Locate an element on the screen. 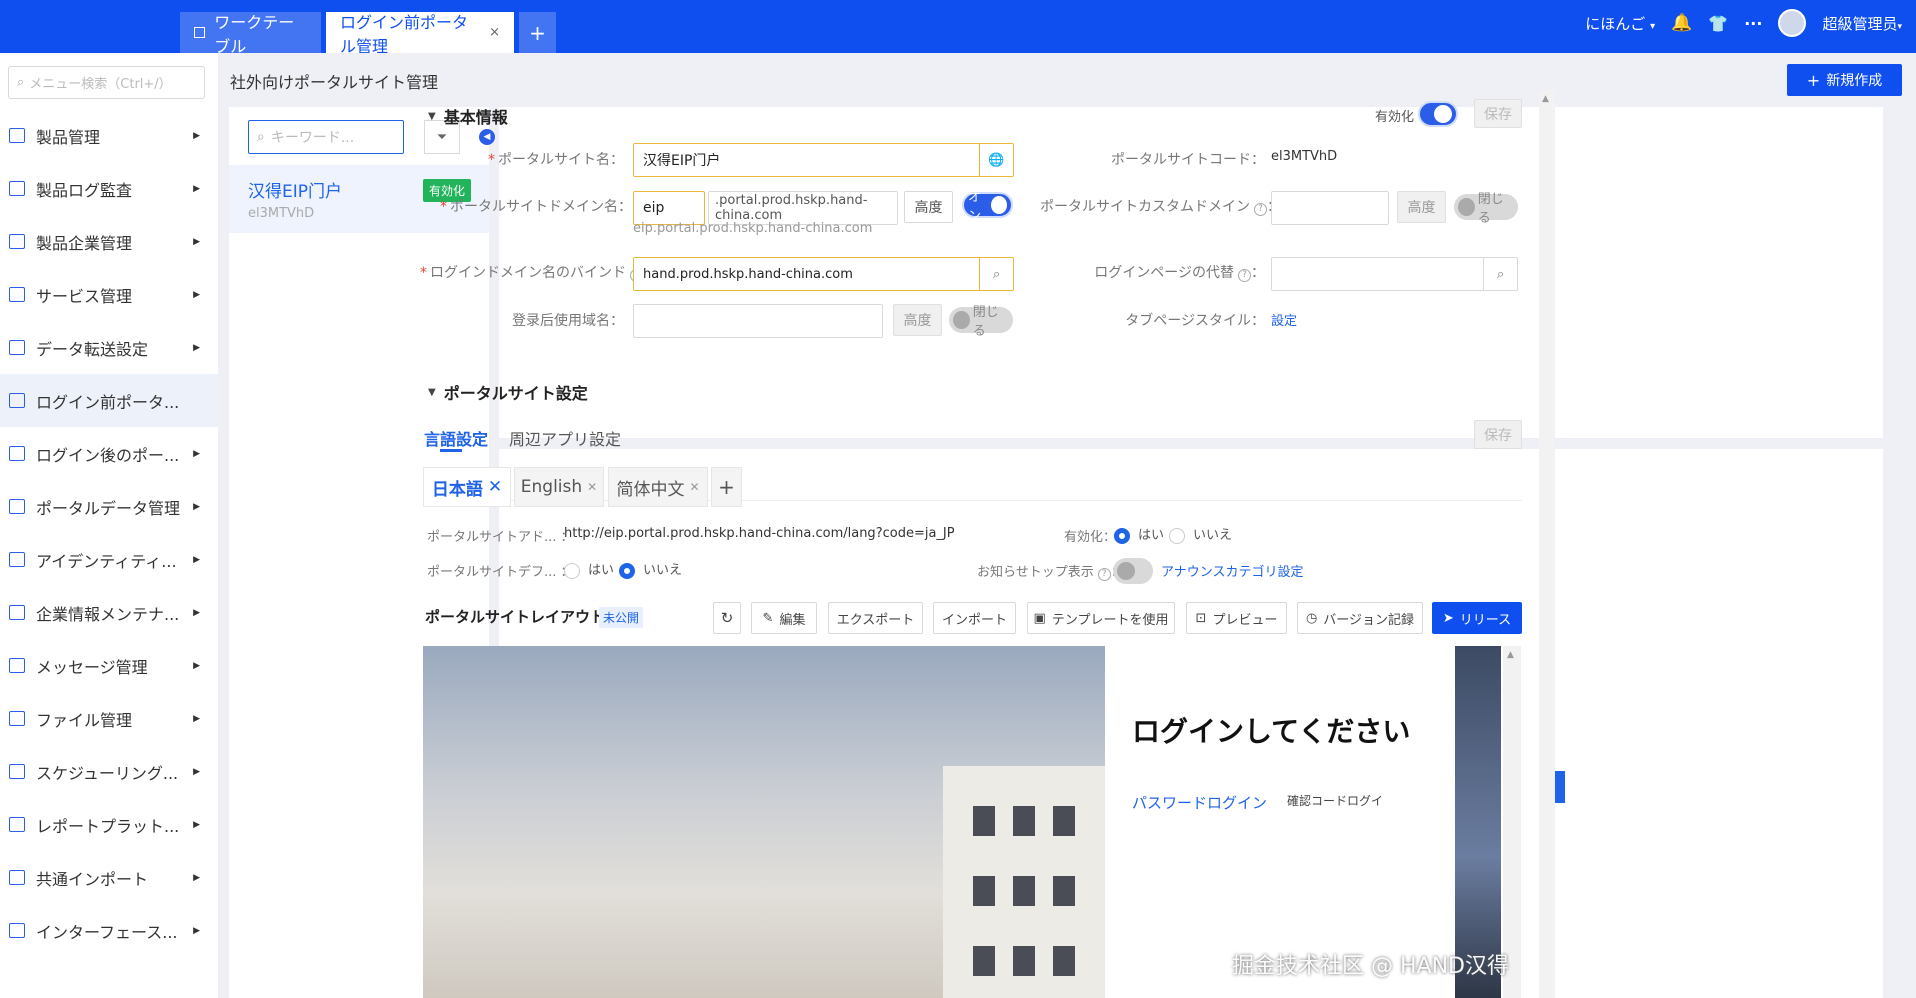 The image size is (1916, 998). release-button: ➤ リリース is located at coordinates (1477, 618).